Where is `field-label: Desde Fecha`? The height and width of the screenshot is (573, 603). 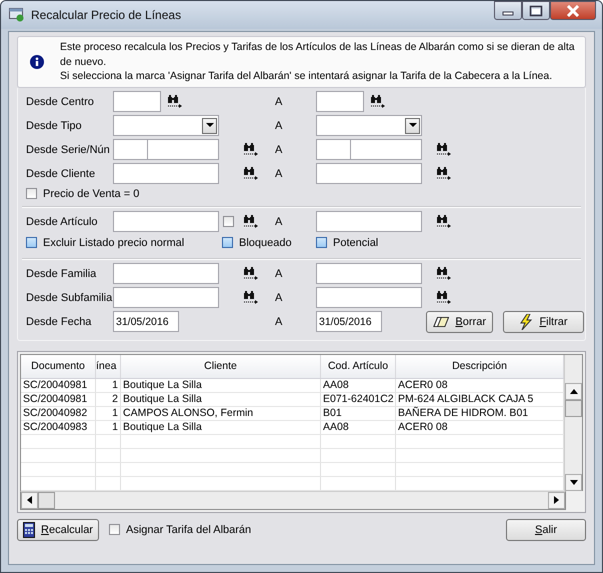 field-label: Desde Fecha is located at coordinates (59, 322).